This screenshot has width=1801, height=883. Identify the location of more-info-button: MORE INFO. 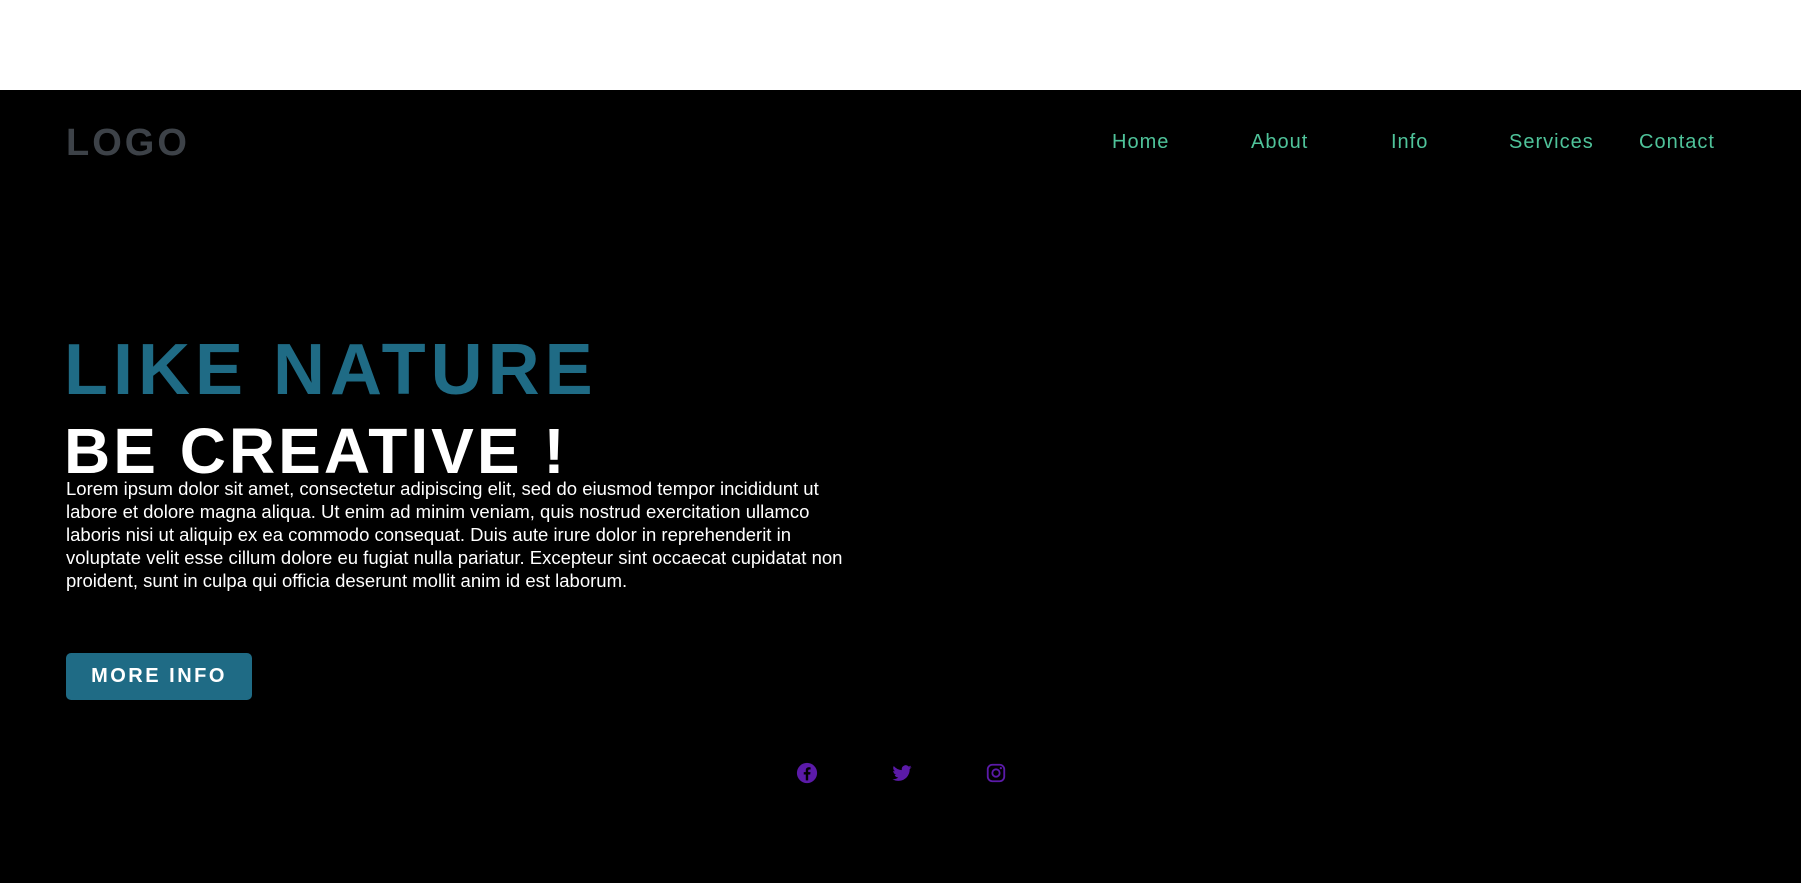
(159, 676).